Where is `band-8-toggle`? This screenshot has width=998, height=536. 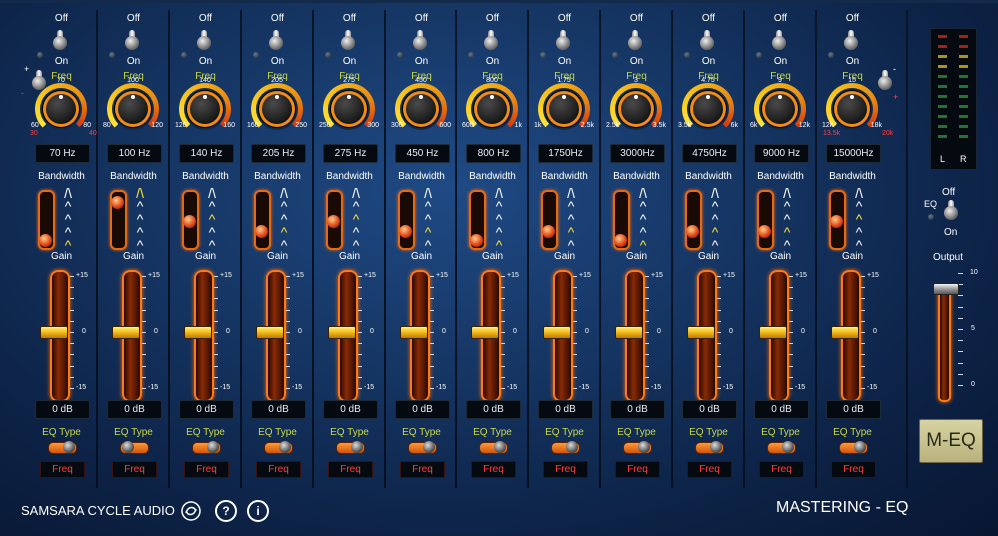 band-8-toggle is located at coordinates (563, 41).